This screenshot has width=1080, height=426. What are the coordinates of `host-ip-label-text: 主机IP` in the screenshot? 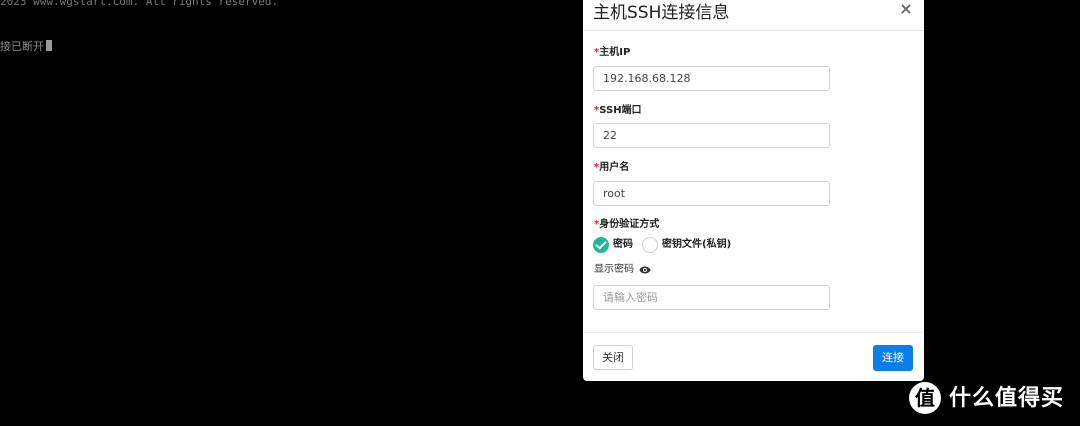 It's located at (615, 52).